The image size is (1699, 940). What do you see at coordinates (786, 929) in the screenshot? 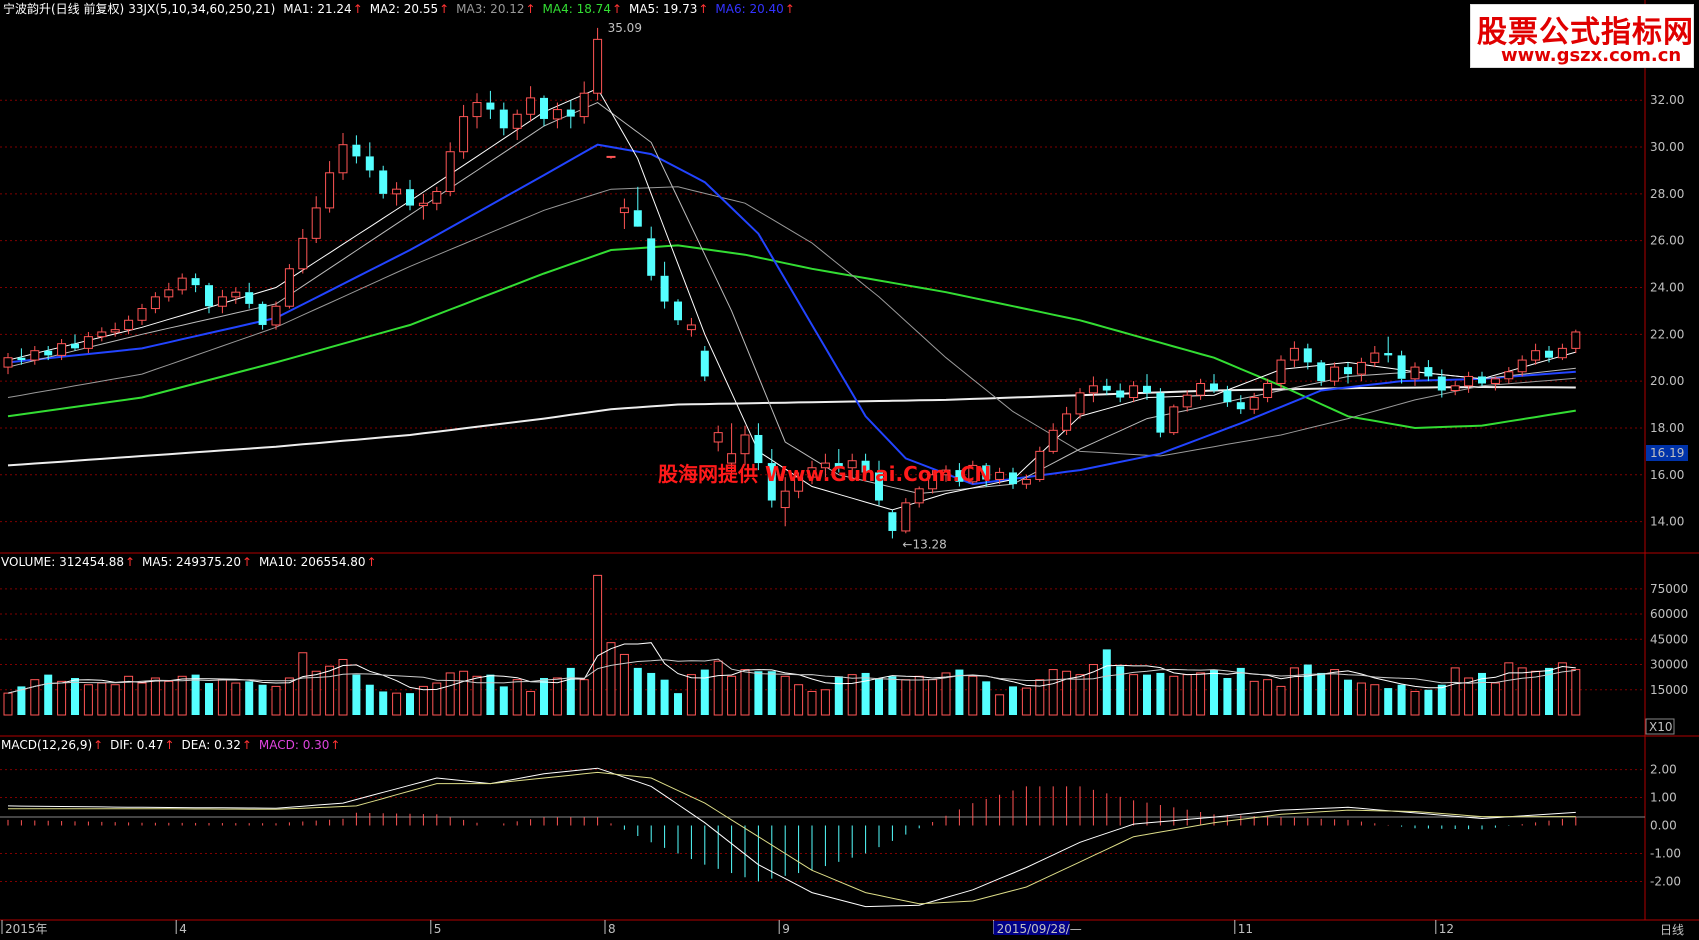
I see `x-tick-label: 9` at bounding box center [786, 929].